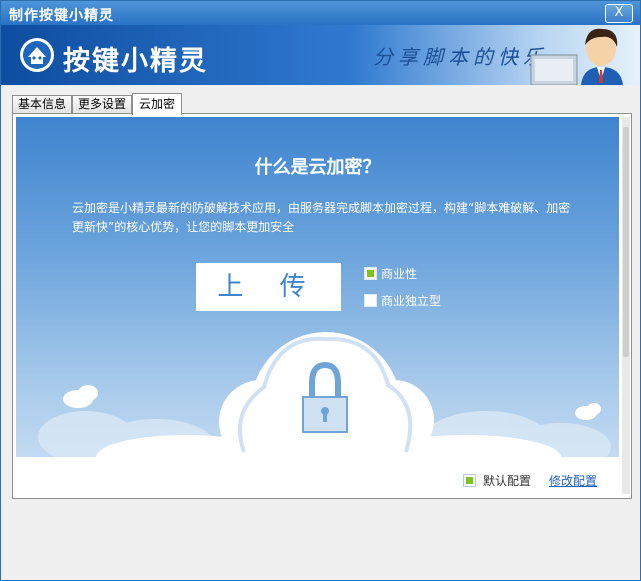 Image resolution: width=641 pixels, height=581 pixels. I want to click on default-config-checkbox, so click(469, 480).